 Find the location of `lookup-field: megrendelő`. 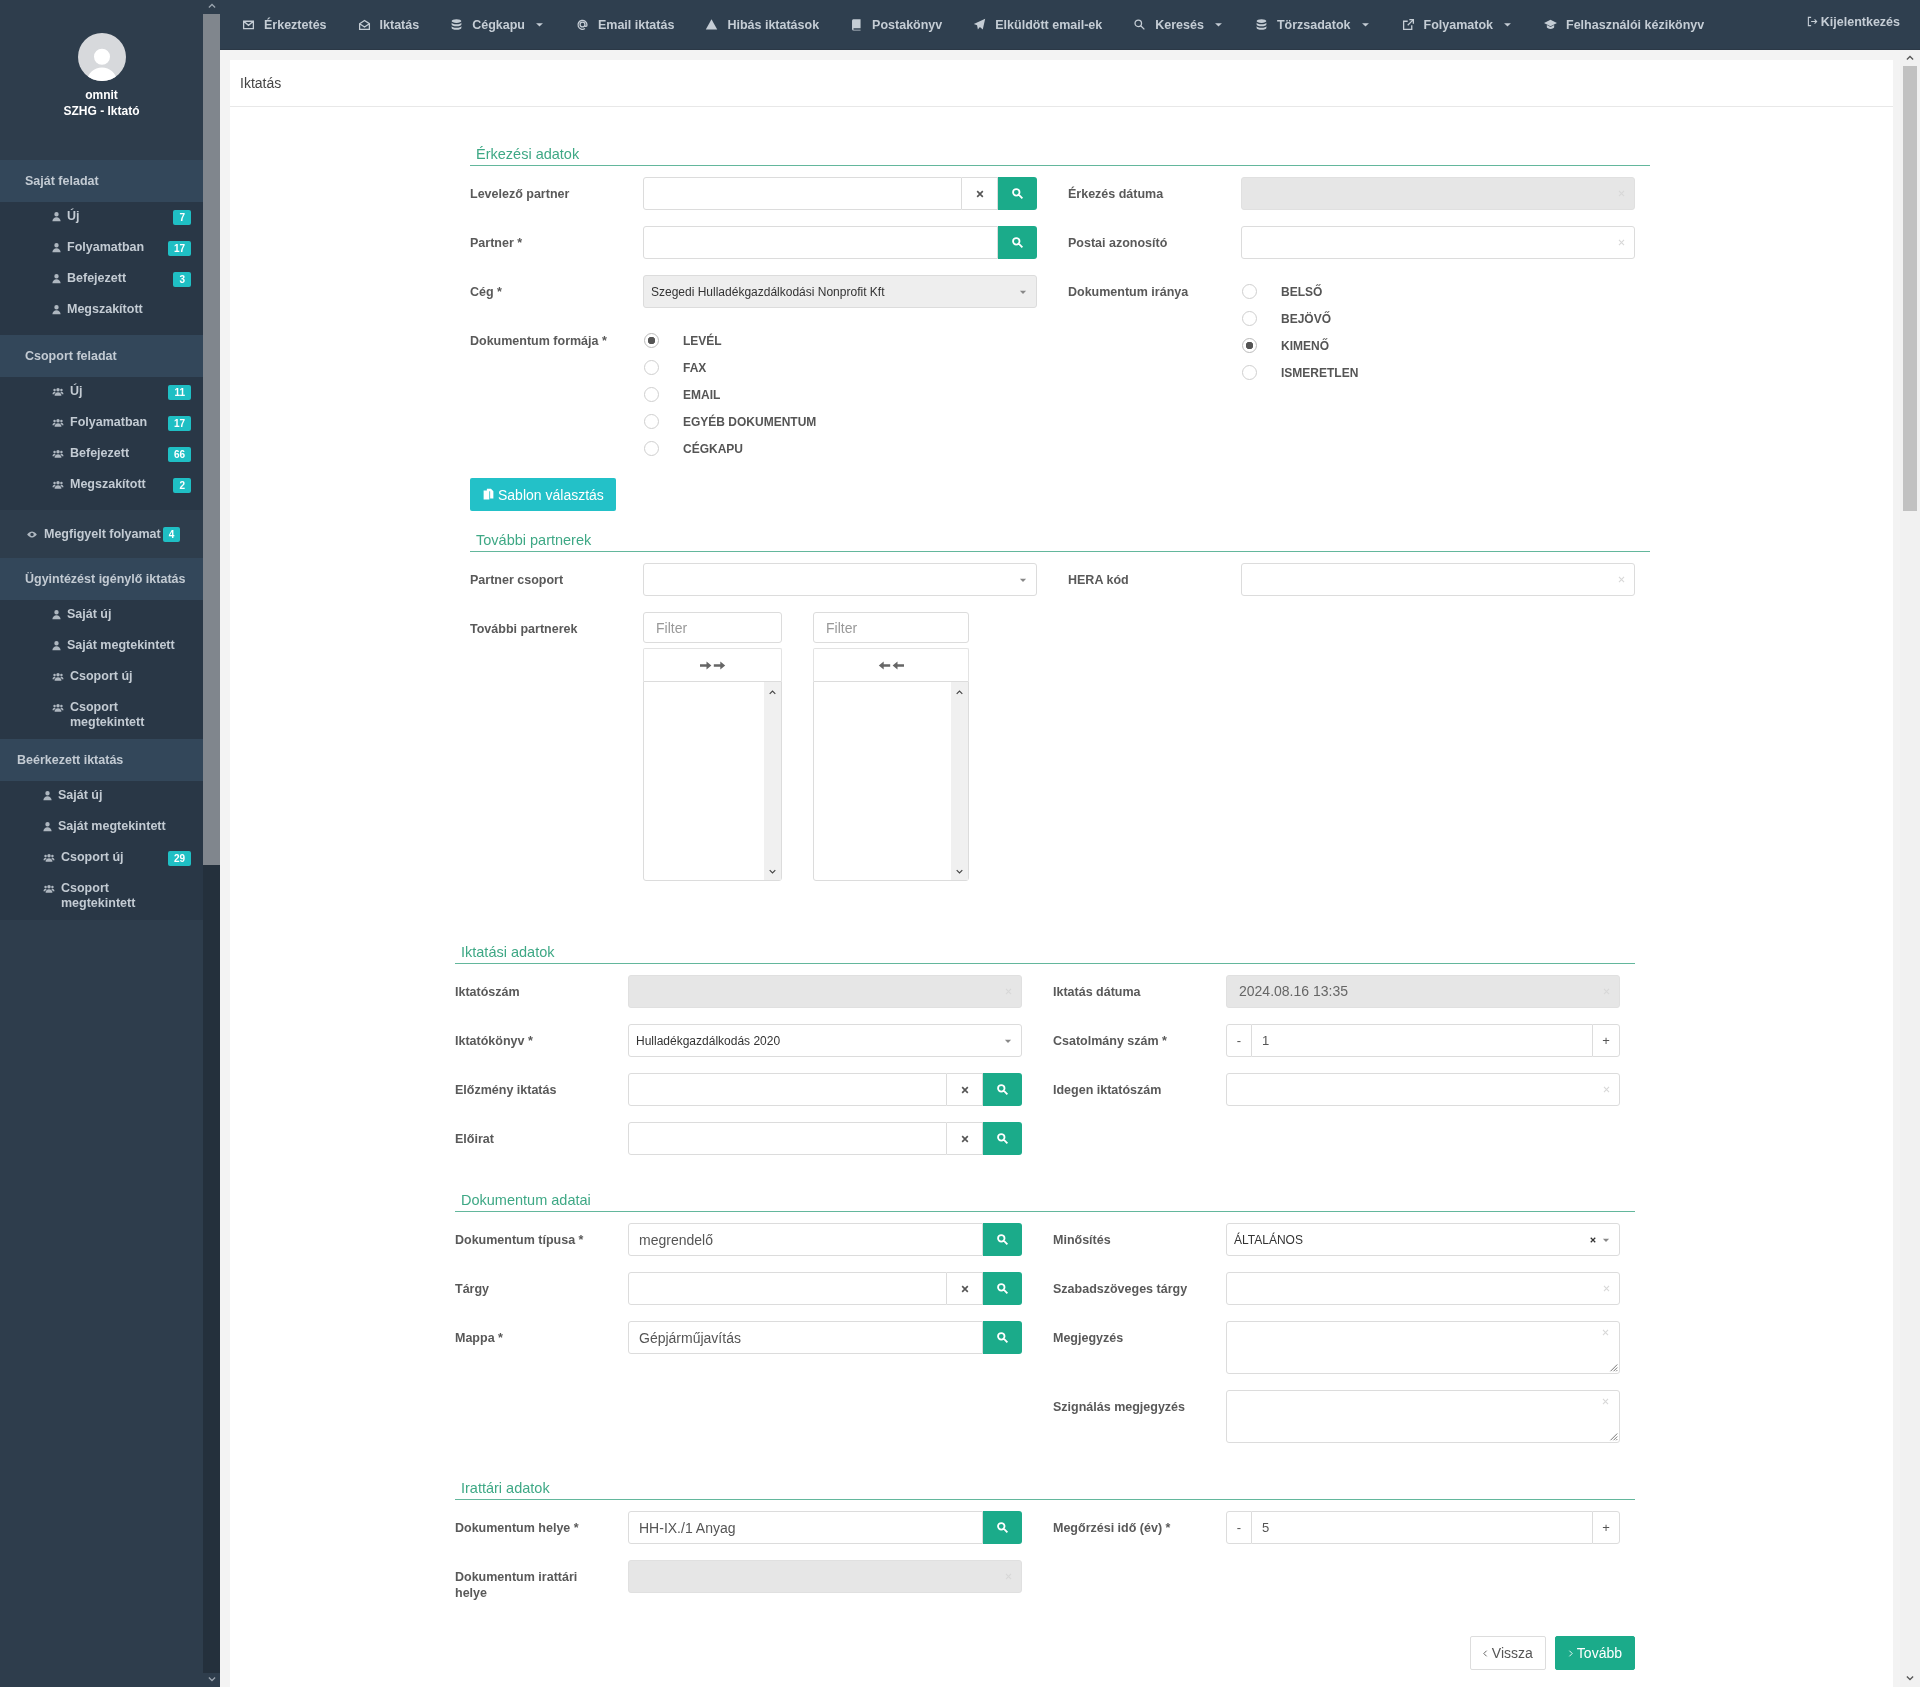

lookup-field: megrendelő is located at coordinates (805, 1239).